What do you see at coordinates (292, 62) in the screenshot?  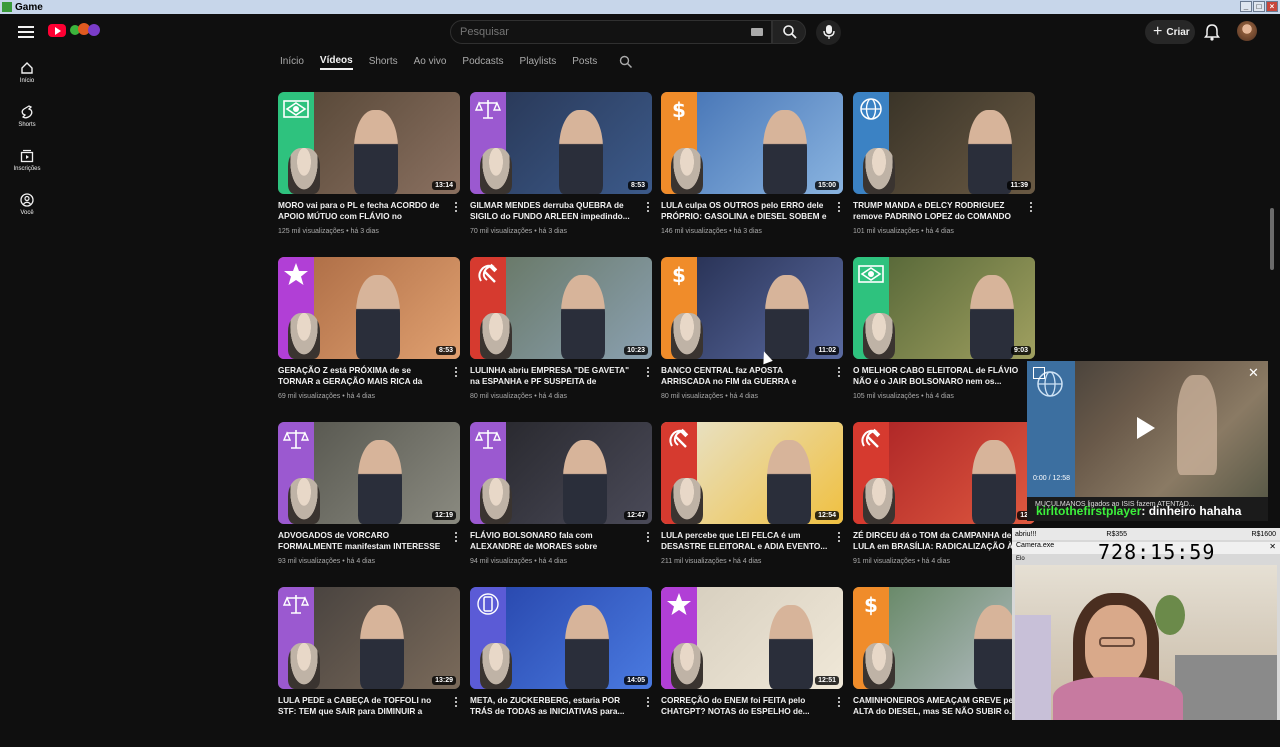 I see `tab-inicio: Início` at bounding box center [292, 62].